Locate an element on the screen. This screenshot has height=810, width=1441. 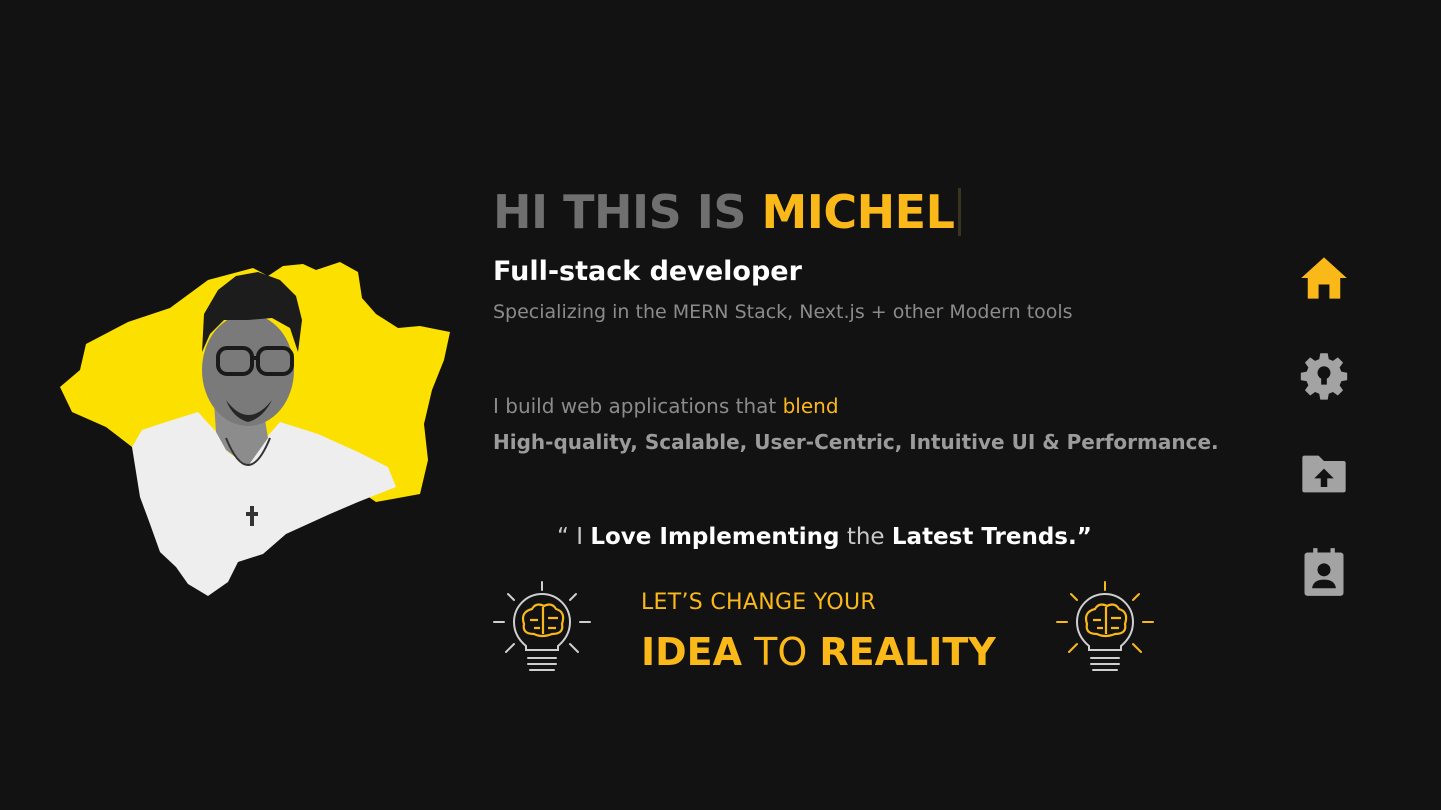
quote-love: Love Implementing is located at coordinates (715, 537).